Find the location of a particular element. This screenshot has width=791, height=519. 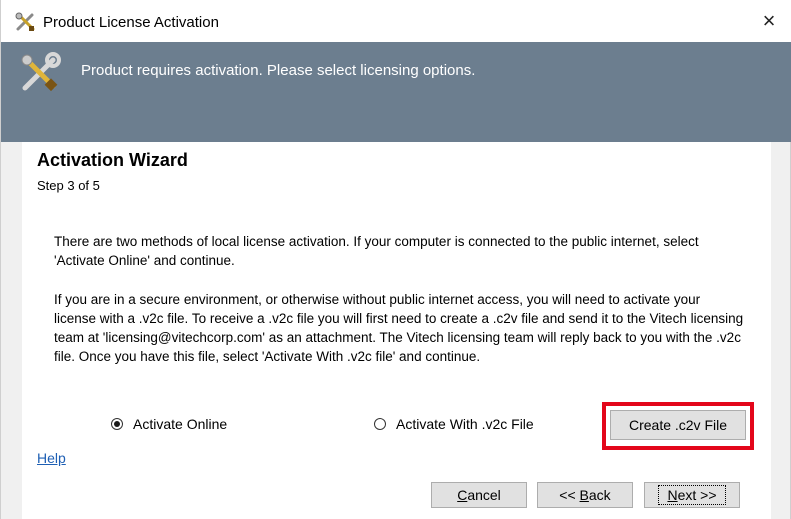

activate-v2c-label: Activate With .v2c File is located at coordinates (465, 424).